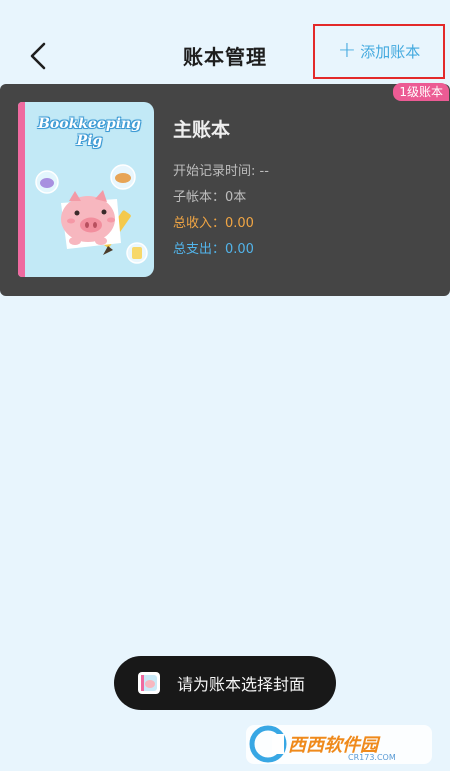 Image resolution: width=450 pixels, height=771 pixels. Describe the element at coordinates (210, 197) in the screenshot. I see `sub-books-text: 子帐本：0本` at that location.